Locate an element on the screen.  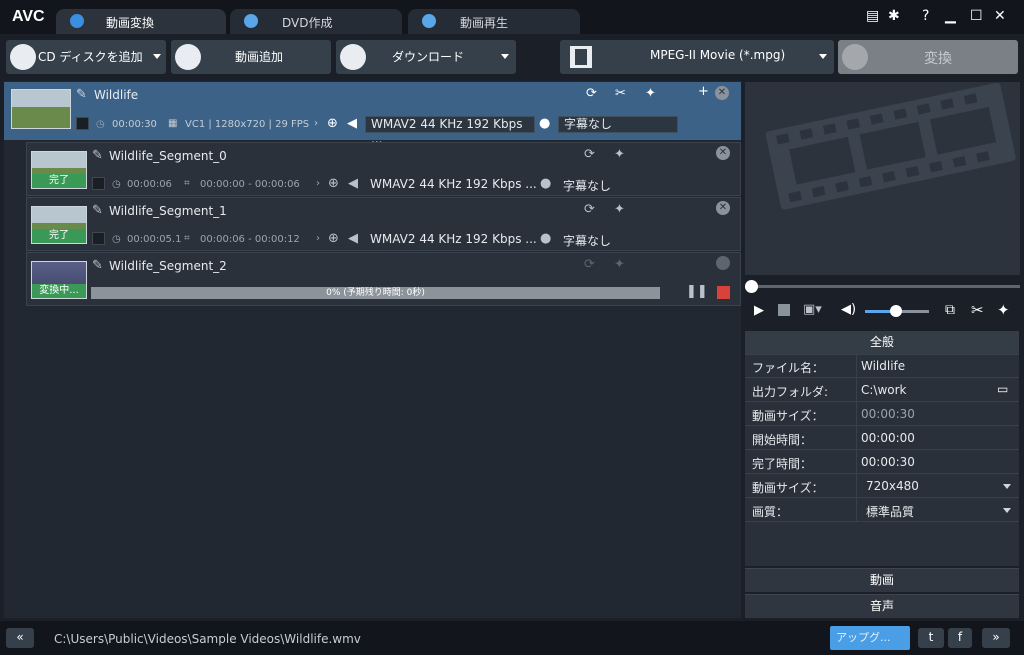
add-segment-icon: + is located at coordinates (703, 91).